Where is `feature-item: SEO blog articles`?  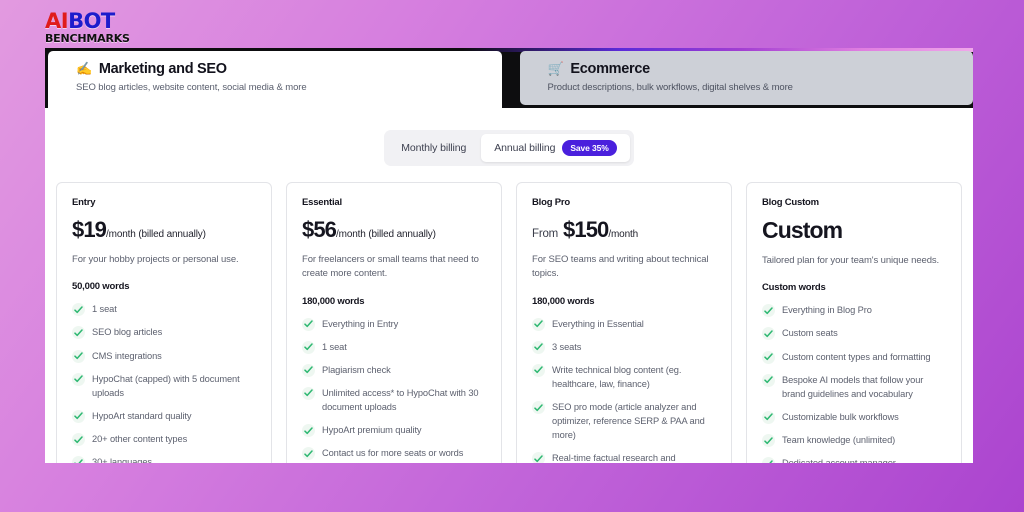
feature-item: SEO blog articles is located at coordinates (164, 332).